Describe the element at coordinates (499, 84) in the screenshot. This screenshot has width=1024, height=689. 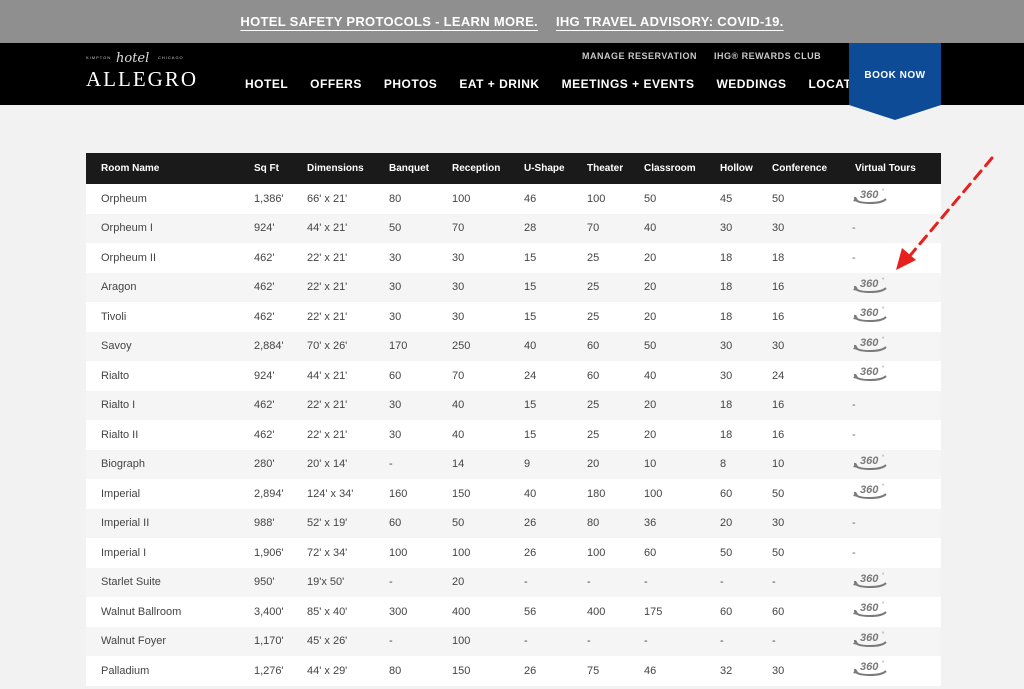
I see `nav-eat-drink: EAT + DRINK` at that location.